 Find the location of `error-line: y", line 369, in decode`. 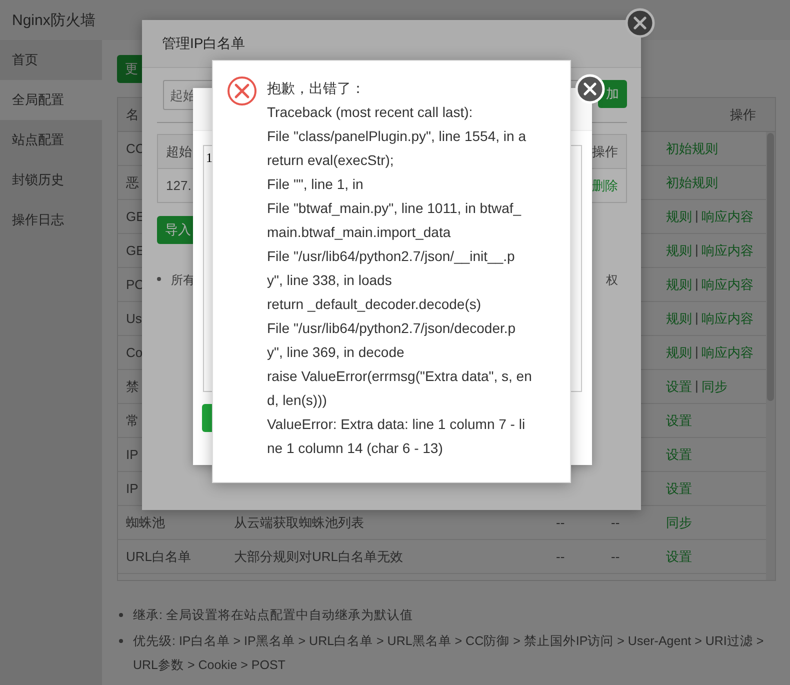

error-line: y", line 369, in decode is located at coordinates (336, 352).